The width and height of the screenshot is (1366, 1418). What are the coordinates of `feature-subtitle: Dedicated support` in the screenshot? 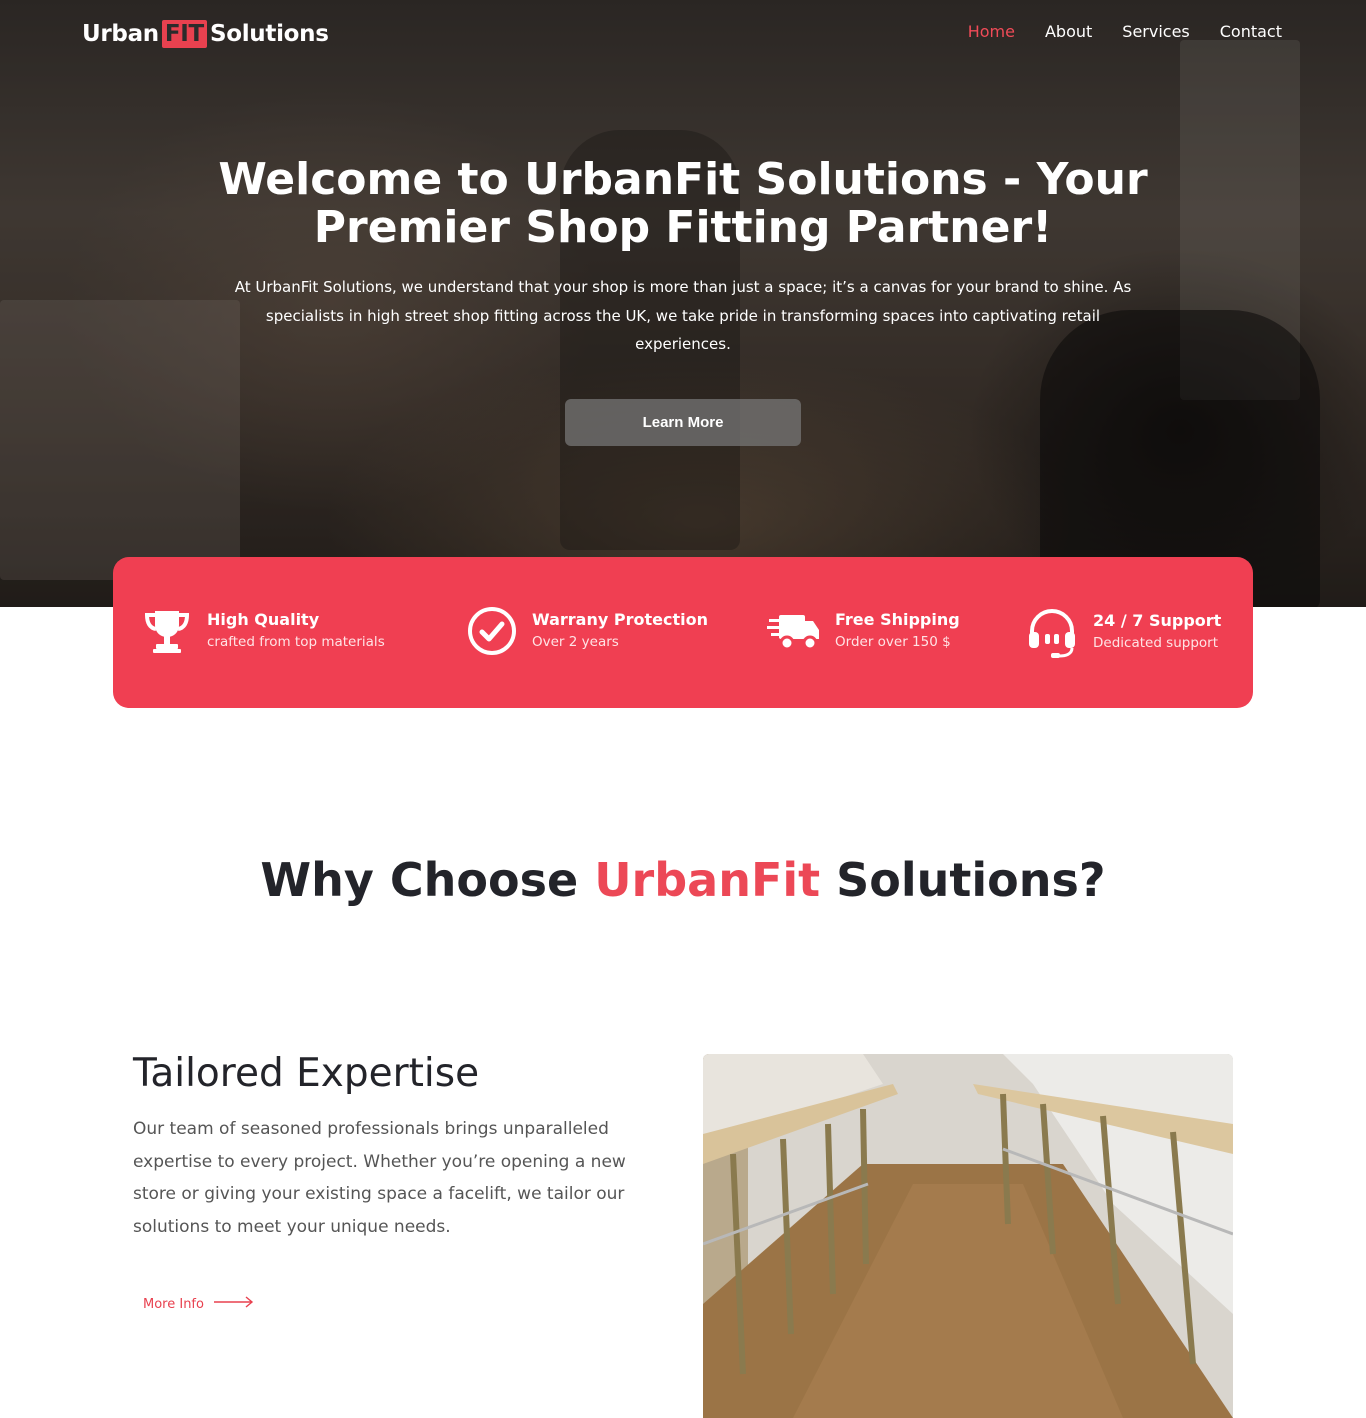 It's located at (1156, 643).